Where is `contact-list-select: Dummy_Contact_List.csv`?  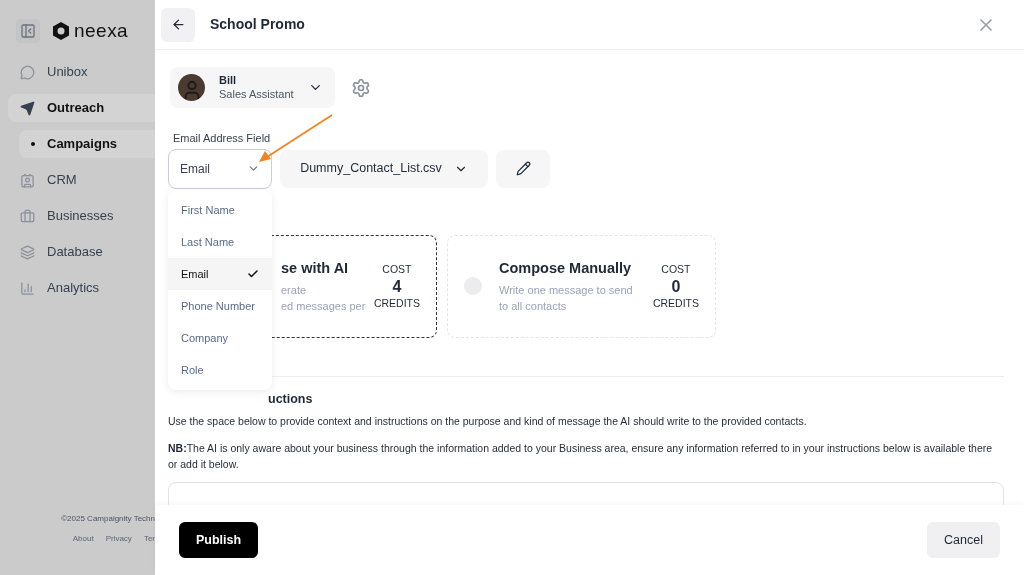
contact-list-select: Dummy_Contact_List.csv is located at coordinates (384, 168).